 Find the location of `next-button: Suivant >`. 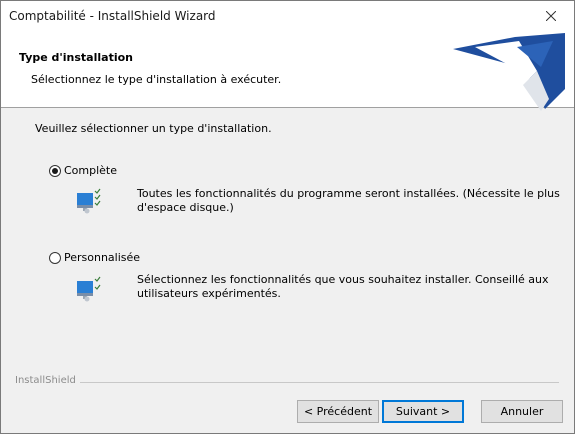

next-button: Suivant > is located at coordinates (423, 411).